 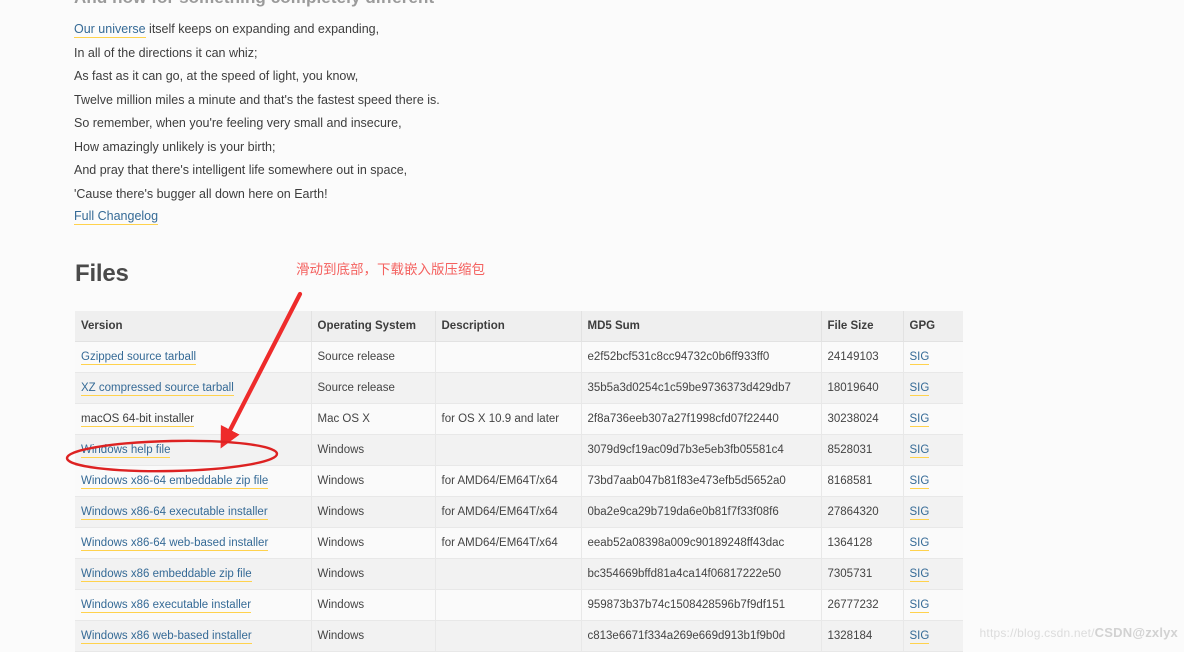 I want to click on cell-file-size: 27864320, so click(x=862, y=512).